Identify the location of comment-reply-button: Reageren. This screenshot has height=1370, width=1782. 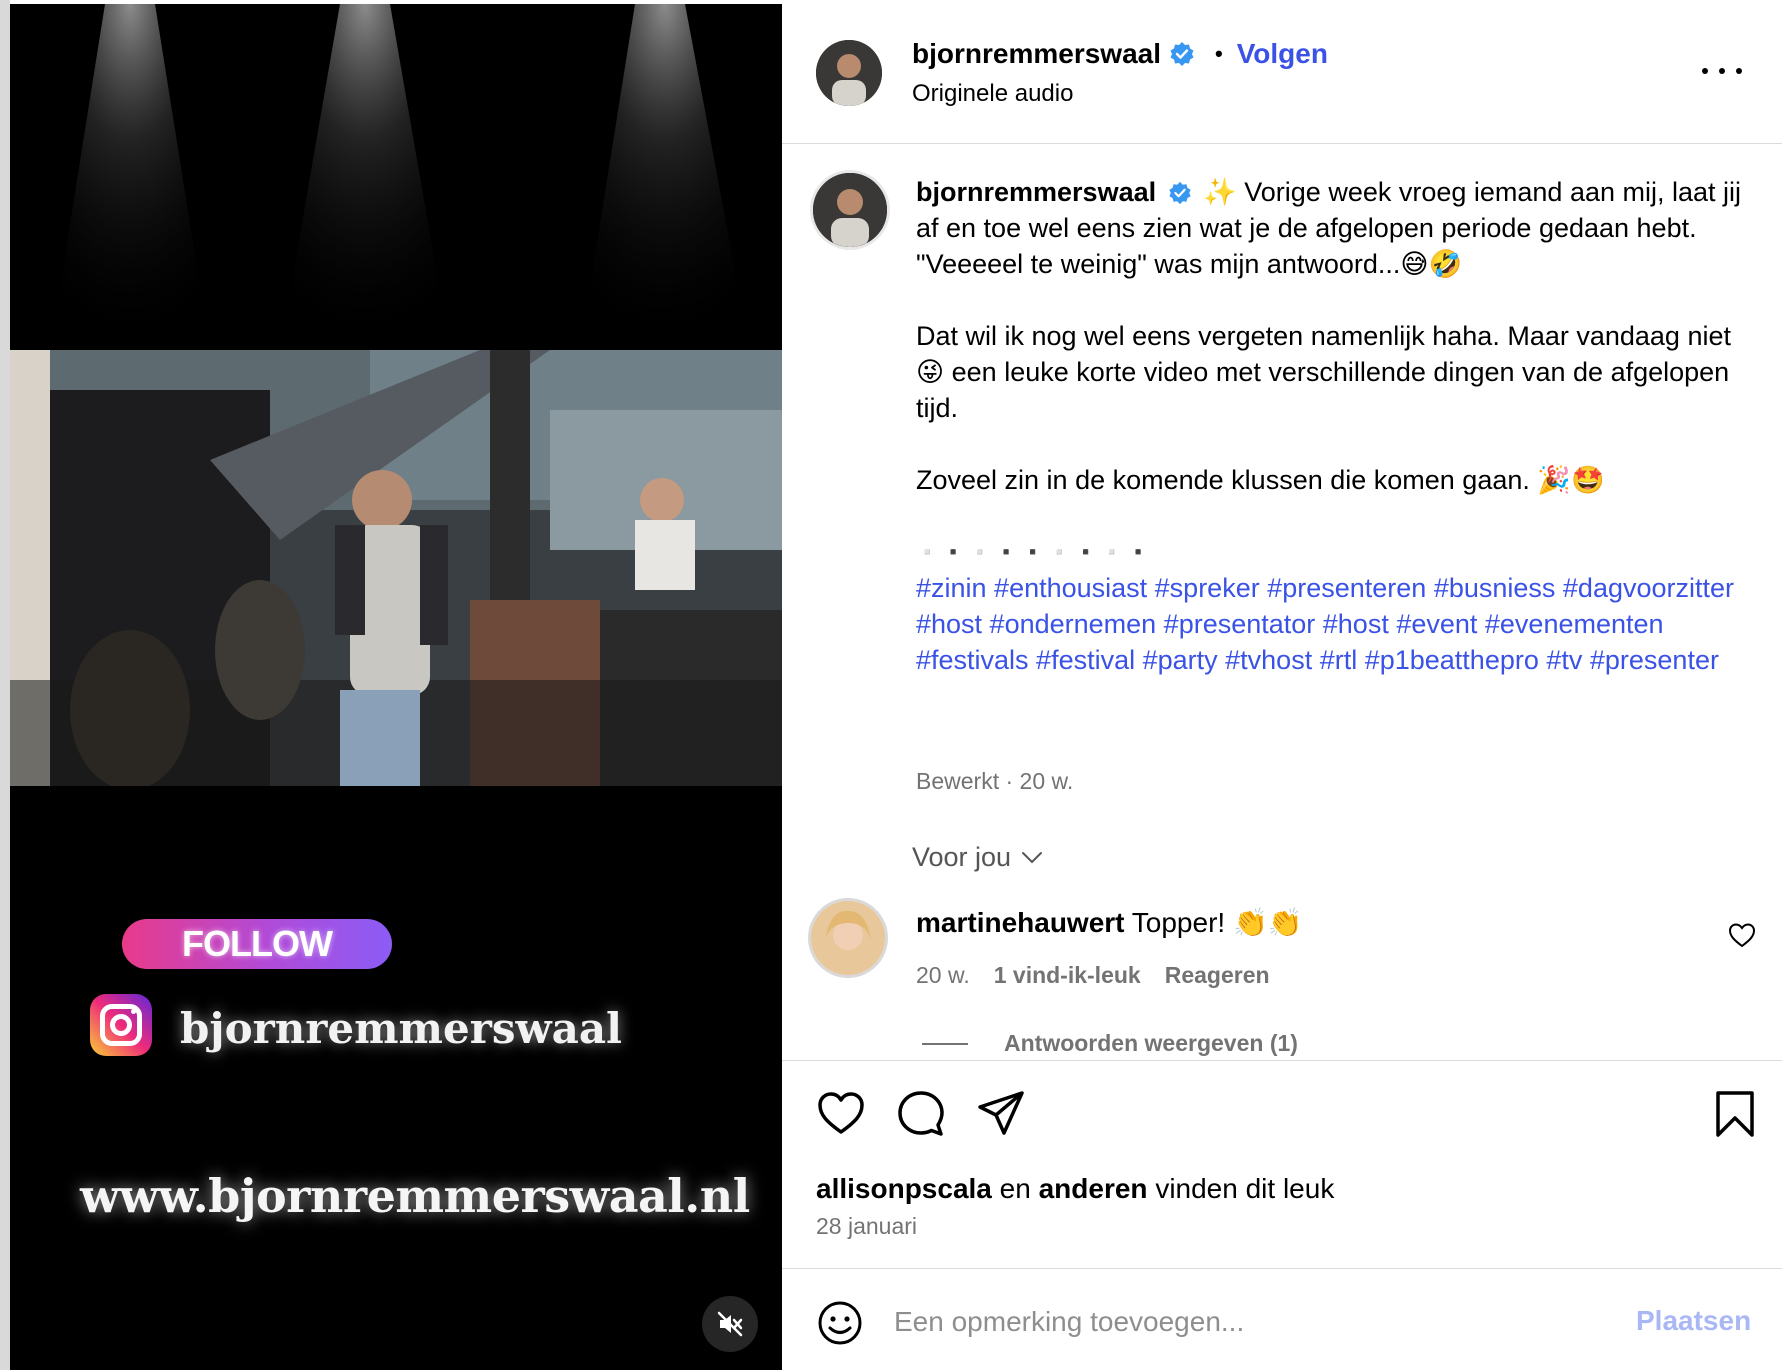
(1217, 975).